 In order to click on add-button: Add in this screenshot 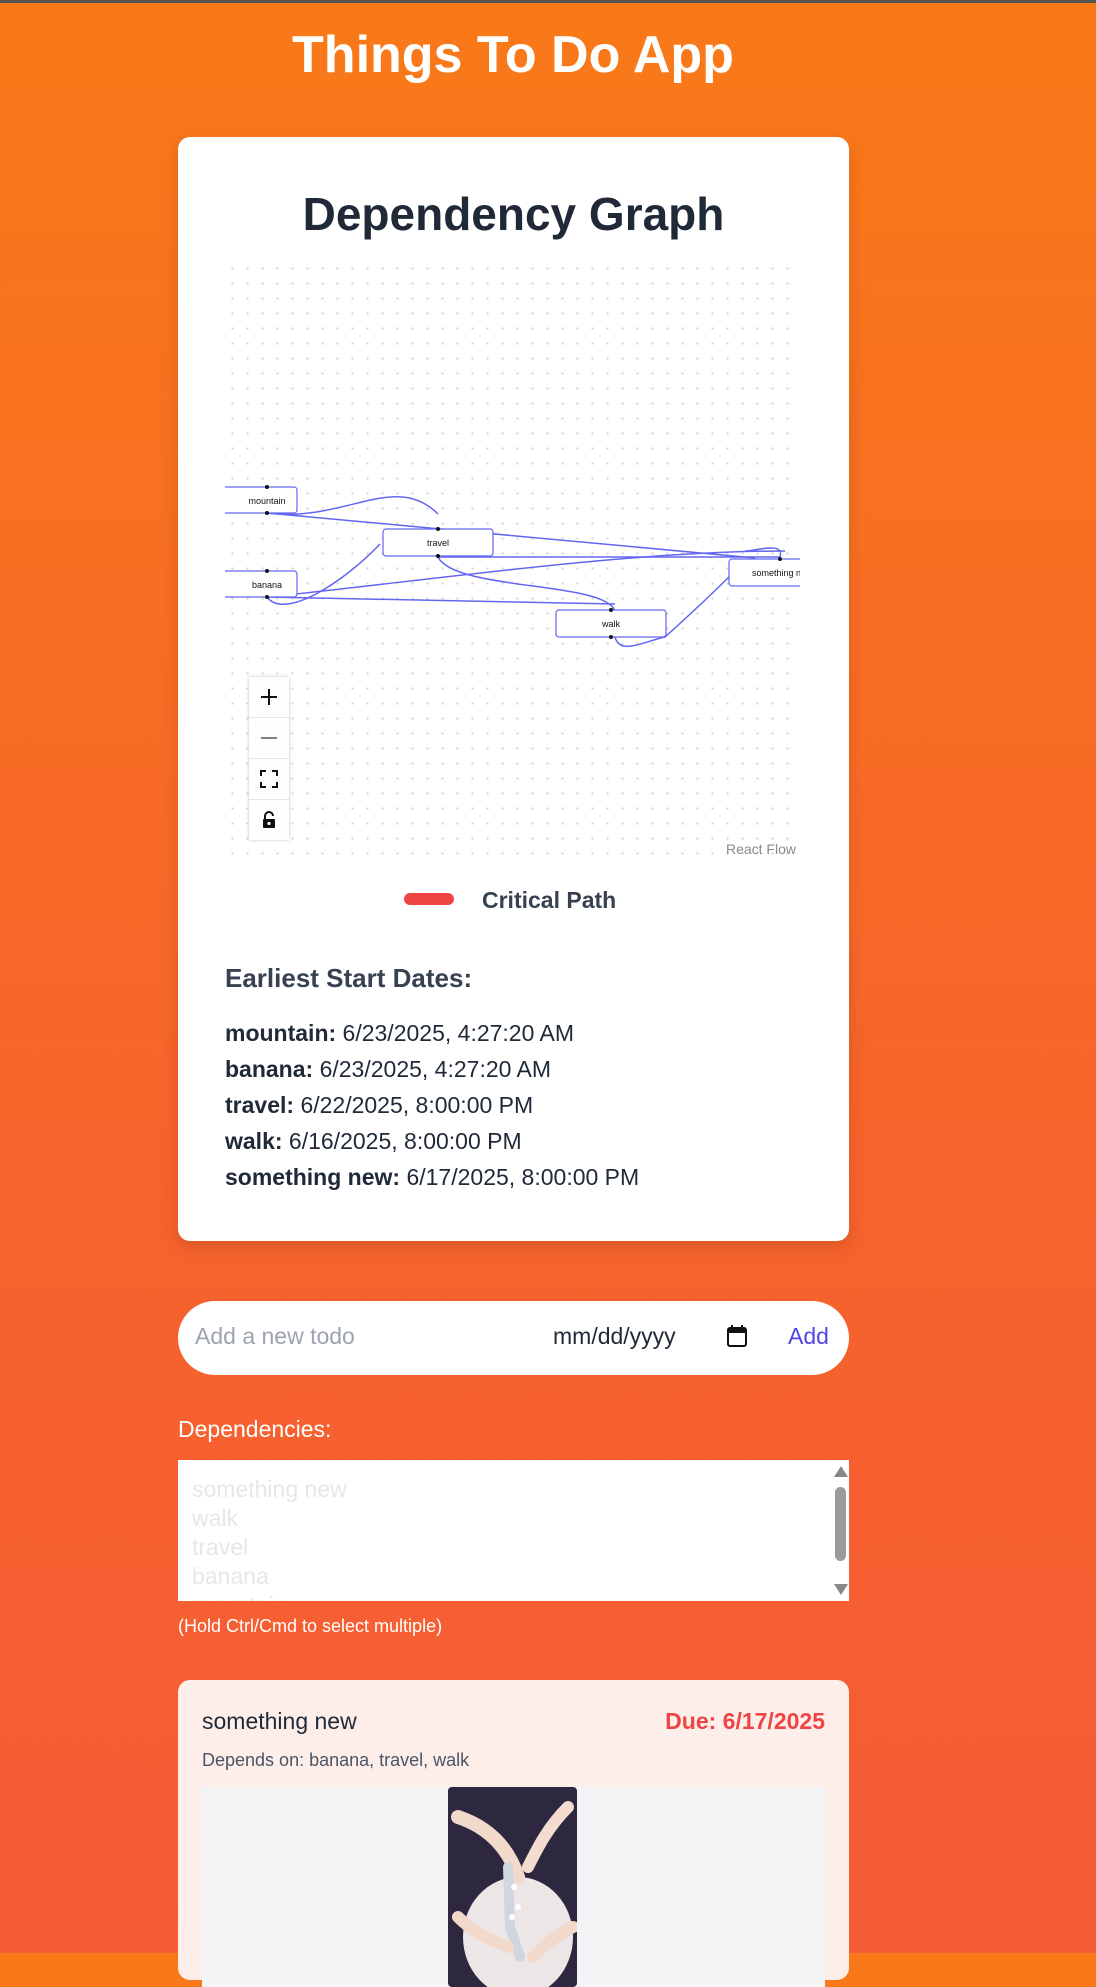, I will do `click(808, 1336)`.